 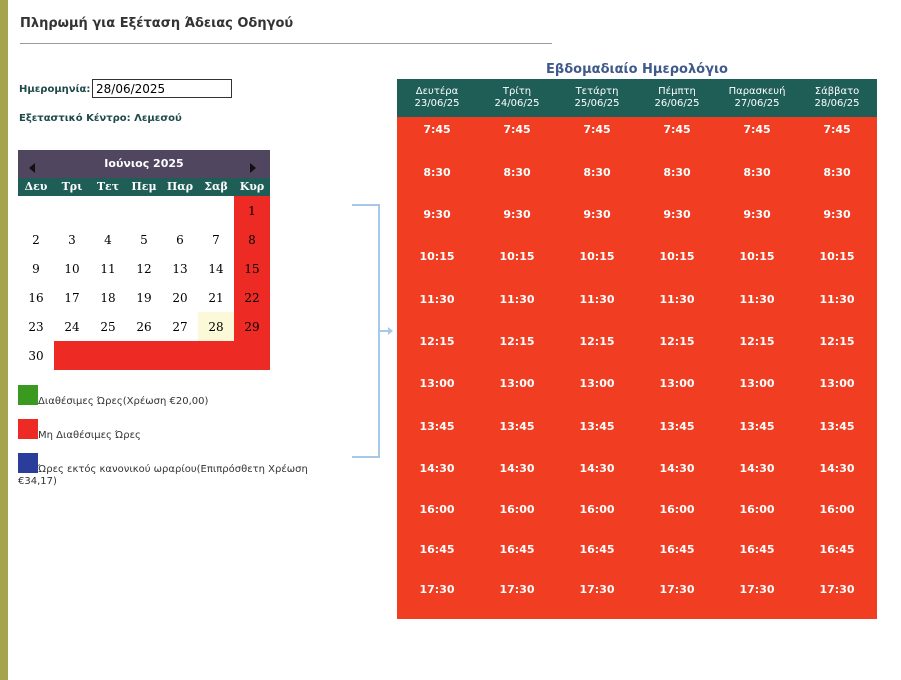 What do you see at coordinates (216, 268) in the screenshot?
I see `calendar-day: 14` at bounding box center [216, 268].